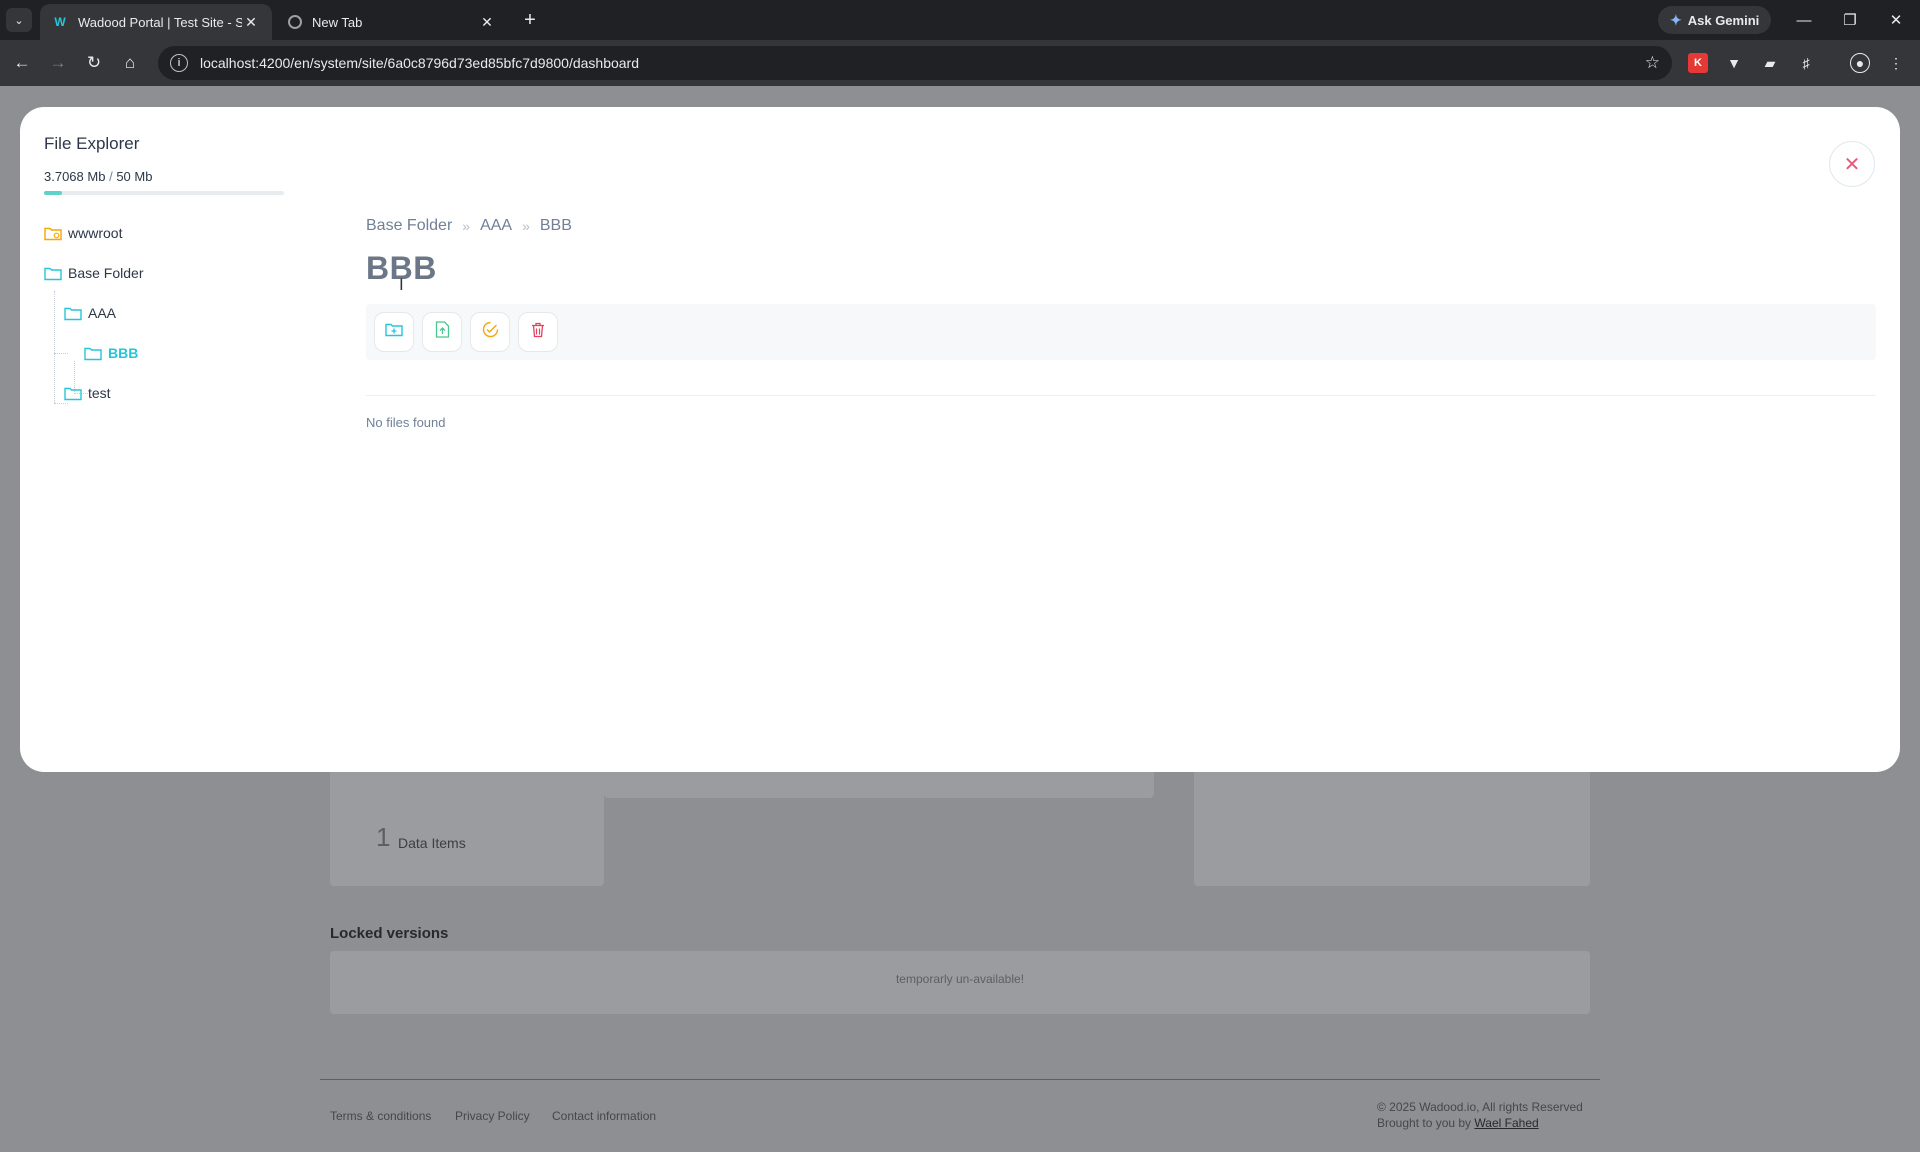 The image size is (1920, 1152). Describe the element at coordinates (1860, 63) in the screenshot. I see `profile-avatar-icon: ●` at that location.